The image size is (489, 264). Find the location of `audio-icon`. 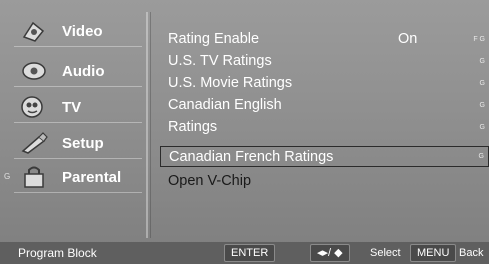

audio-icon is located at coordinates (34, 71).